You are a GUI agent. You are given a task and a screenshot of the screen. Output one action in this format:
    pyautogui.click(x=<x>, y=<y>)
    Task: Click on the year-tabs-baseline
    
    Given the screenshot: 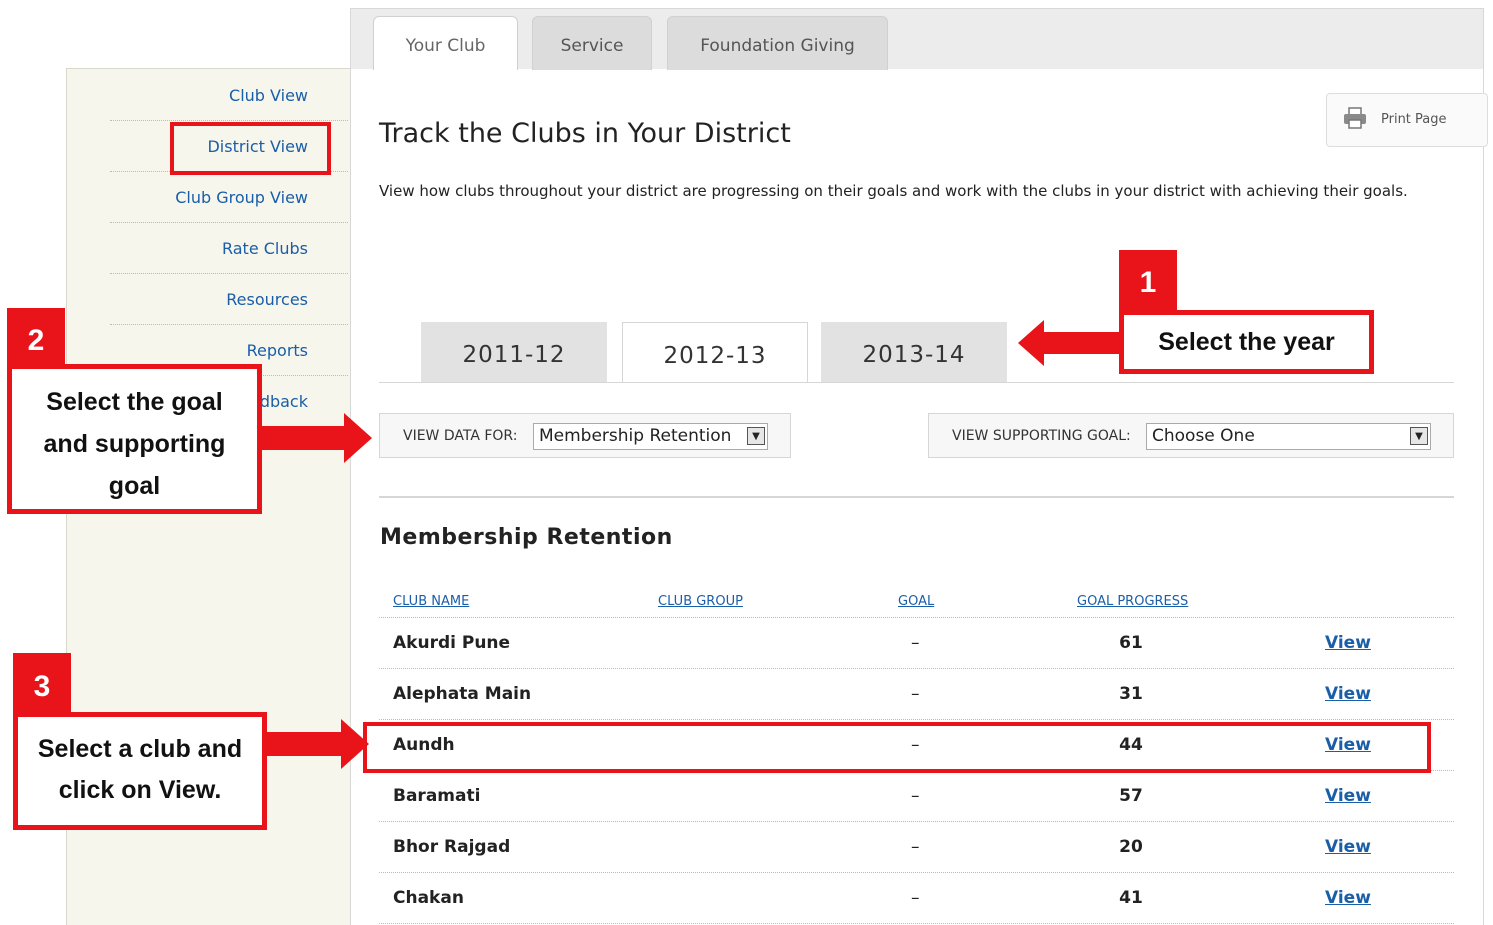 What is the action you would take?
    pyautogui.click(x=916, y=382)
    